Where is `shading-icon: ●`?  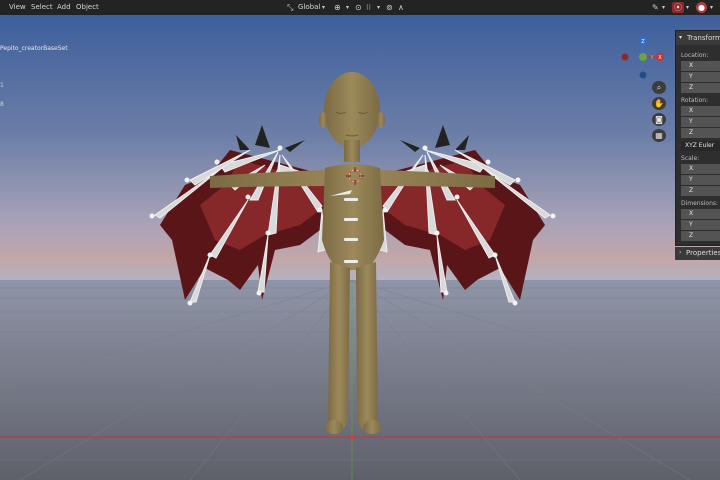
shading-icon: ● is located at coordinates (701, 7).